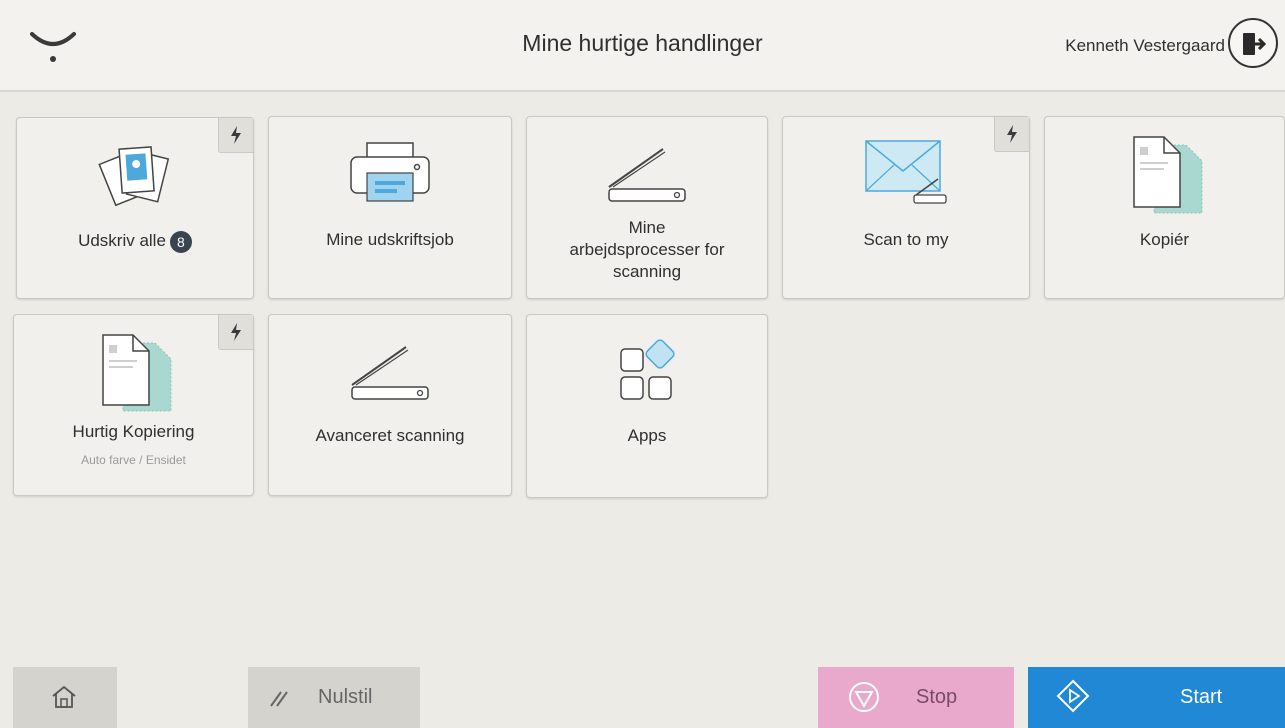 The image size is (1285, 728). I want to click on tile-scan-to-my: Scan to my, so click(906, 207).